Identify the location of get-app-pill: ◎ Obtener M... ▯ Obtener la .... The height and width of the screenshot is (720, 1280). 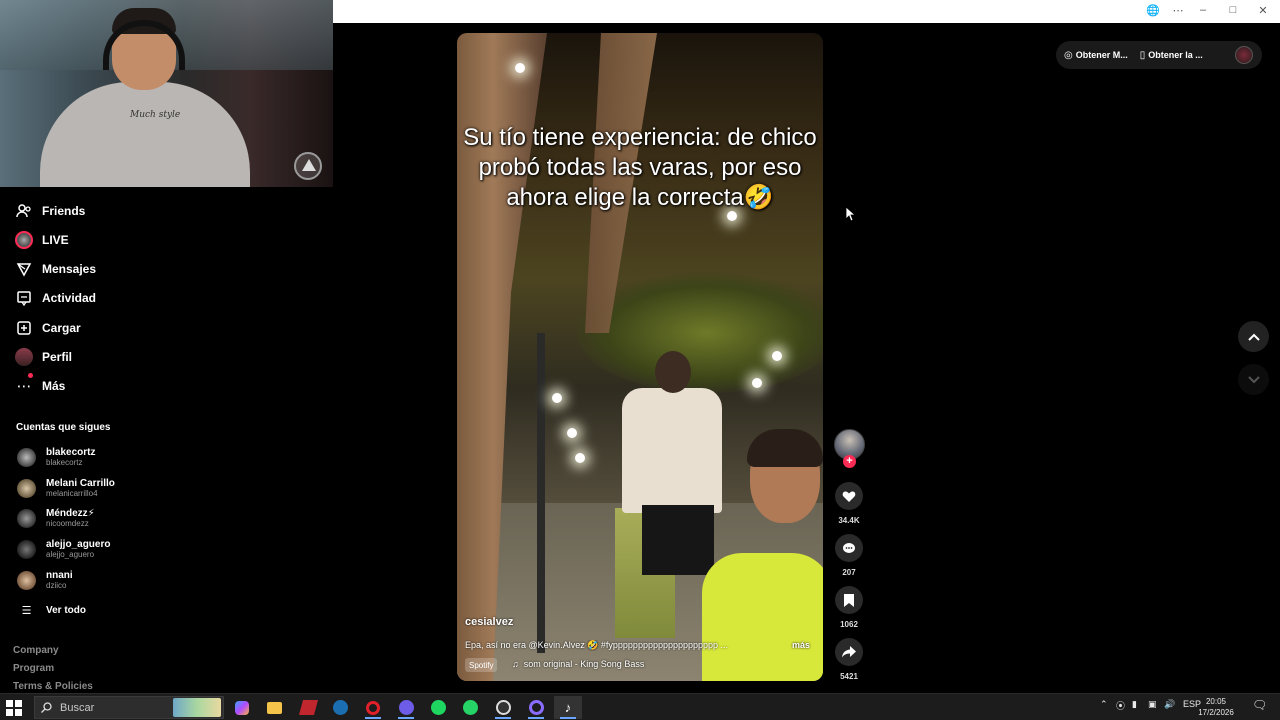
(1159, 55).